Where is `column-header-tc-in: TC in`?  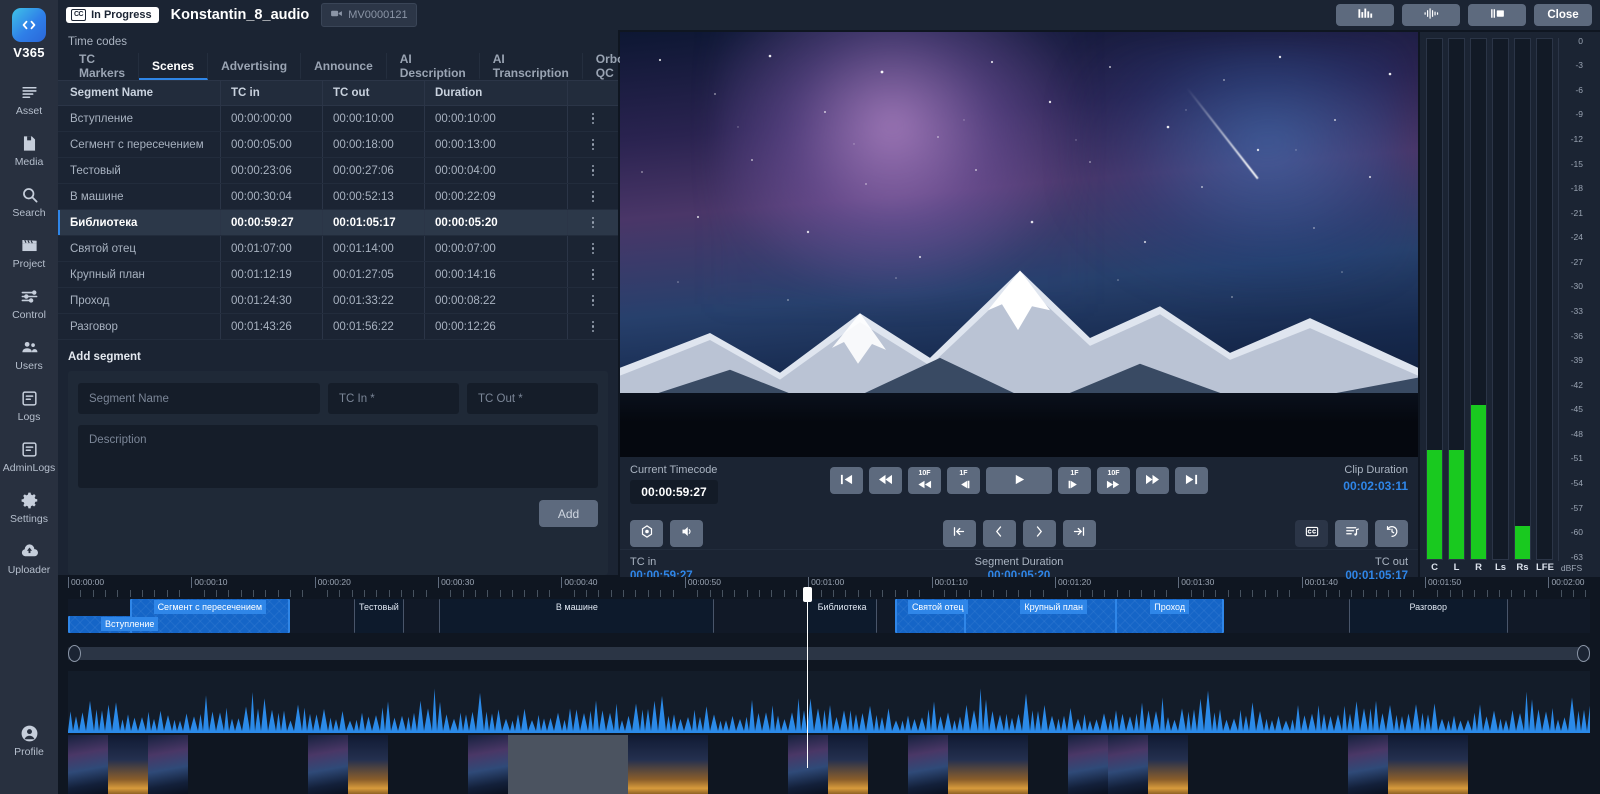
column-header-tc-in: TC in is located at coordinates (272, 93).